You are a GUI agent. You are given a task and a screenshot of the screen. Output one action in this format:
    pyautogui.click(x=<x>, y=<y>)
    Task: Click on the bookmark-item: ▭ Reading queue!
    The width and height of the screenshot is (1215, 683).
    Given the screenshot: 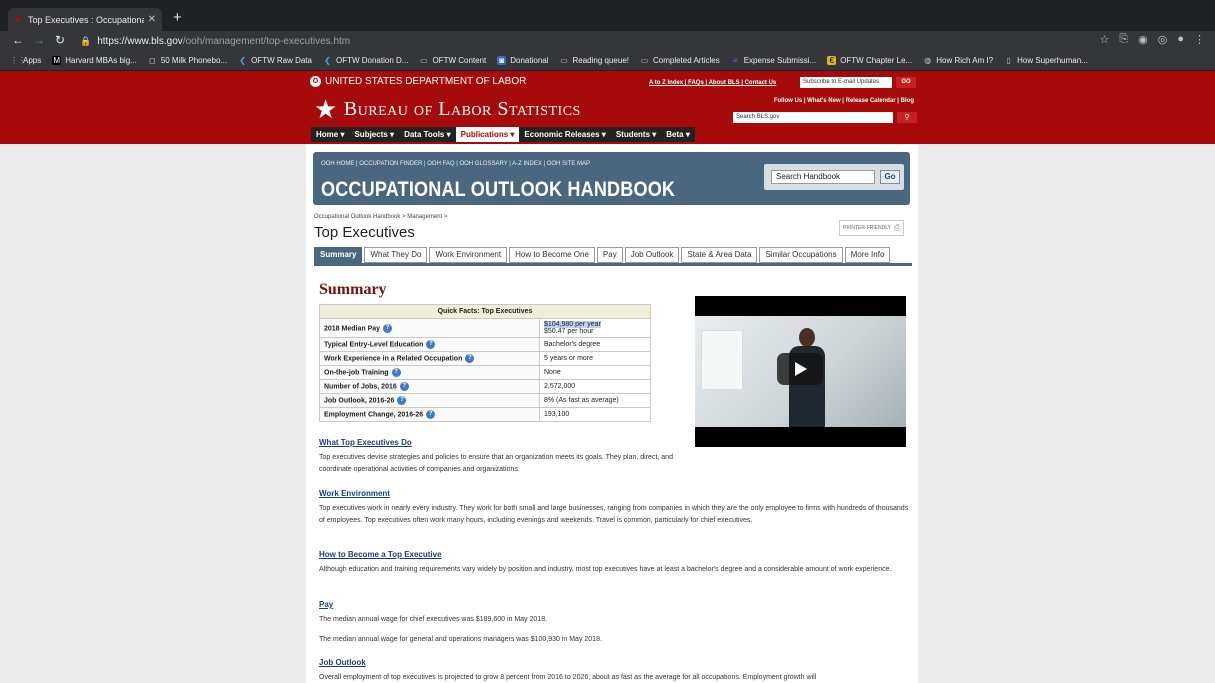 What is the action you would take?
    pyautogui.click(x=595, y=60)
    